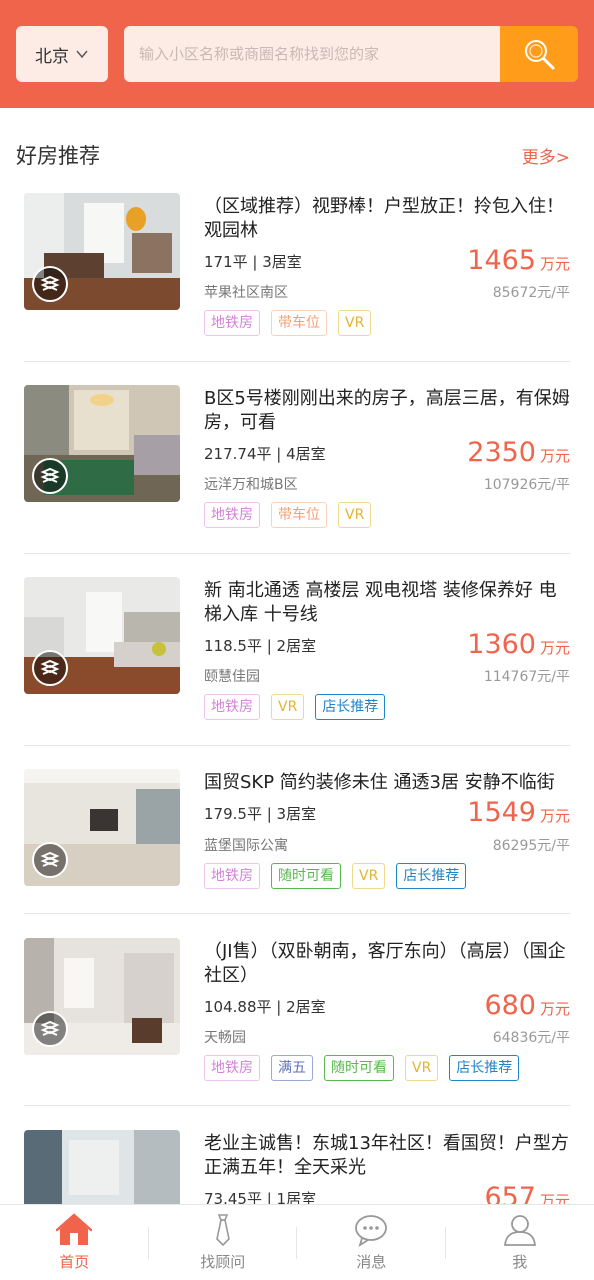 This screenshot has height=1280, width=594. I want to click on listing-community: 远洋万和城B区, so click(251, 485).